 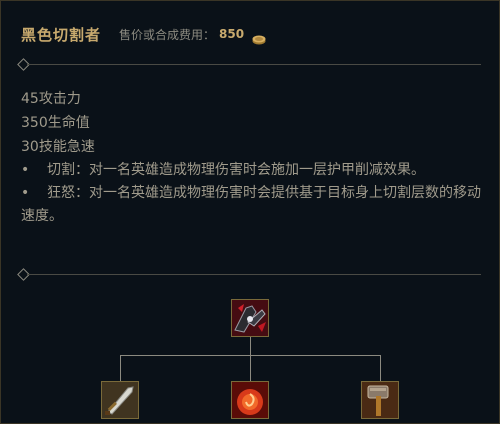 I want to click on gold-coin-icon, so click(x=259, y=37).